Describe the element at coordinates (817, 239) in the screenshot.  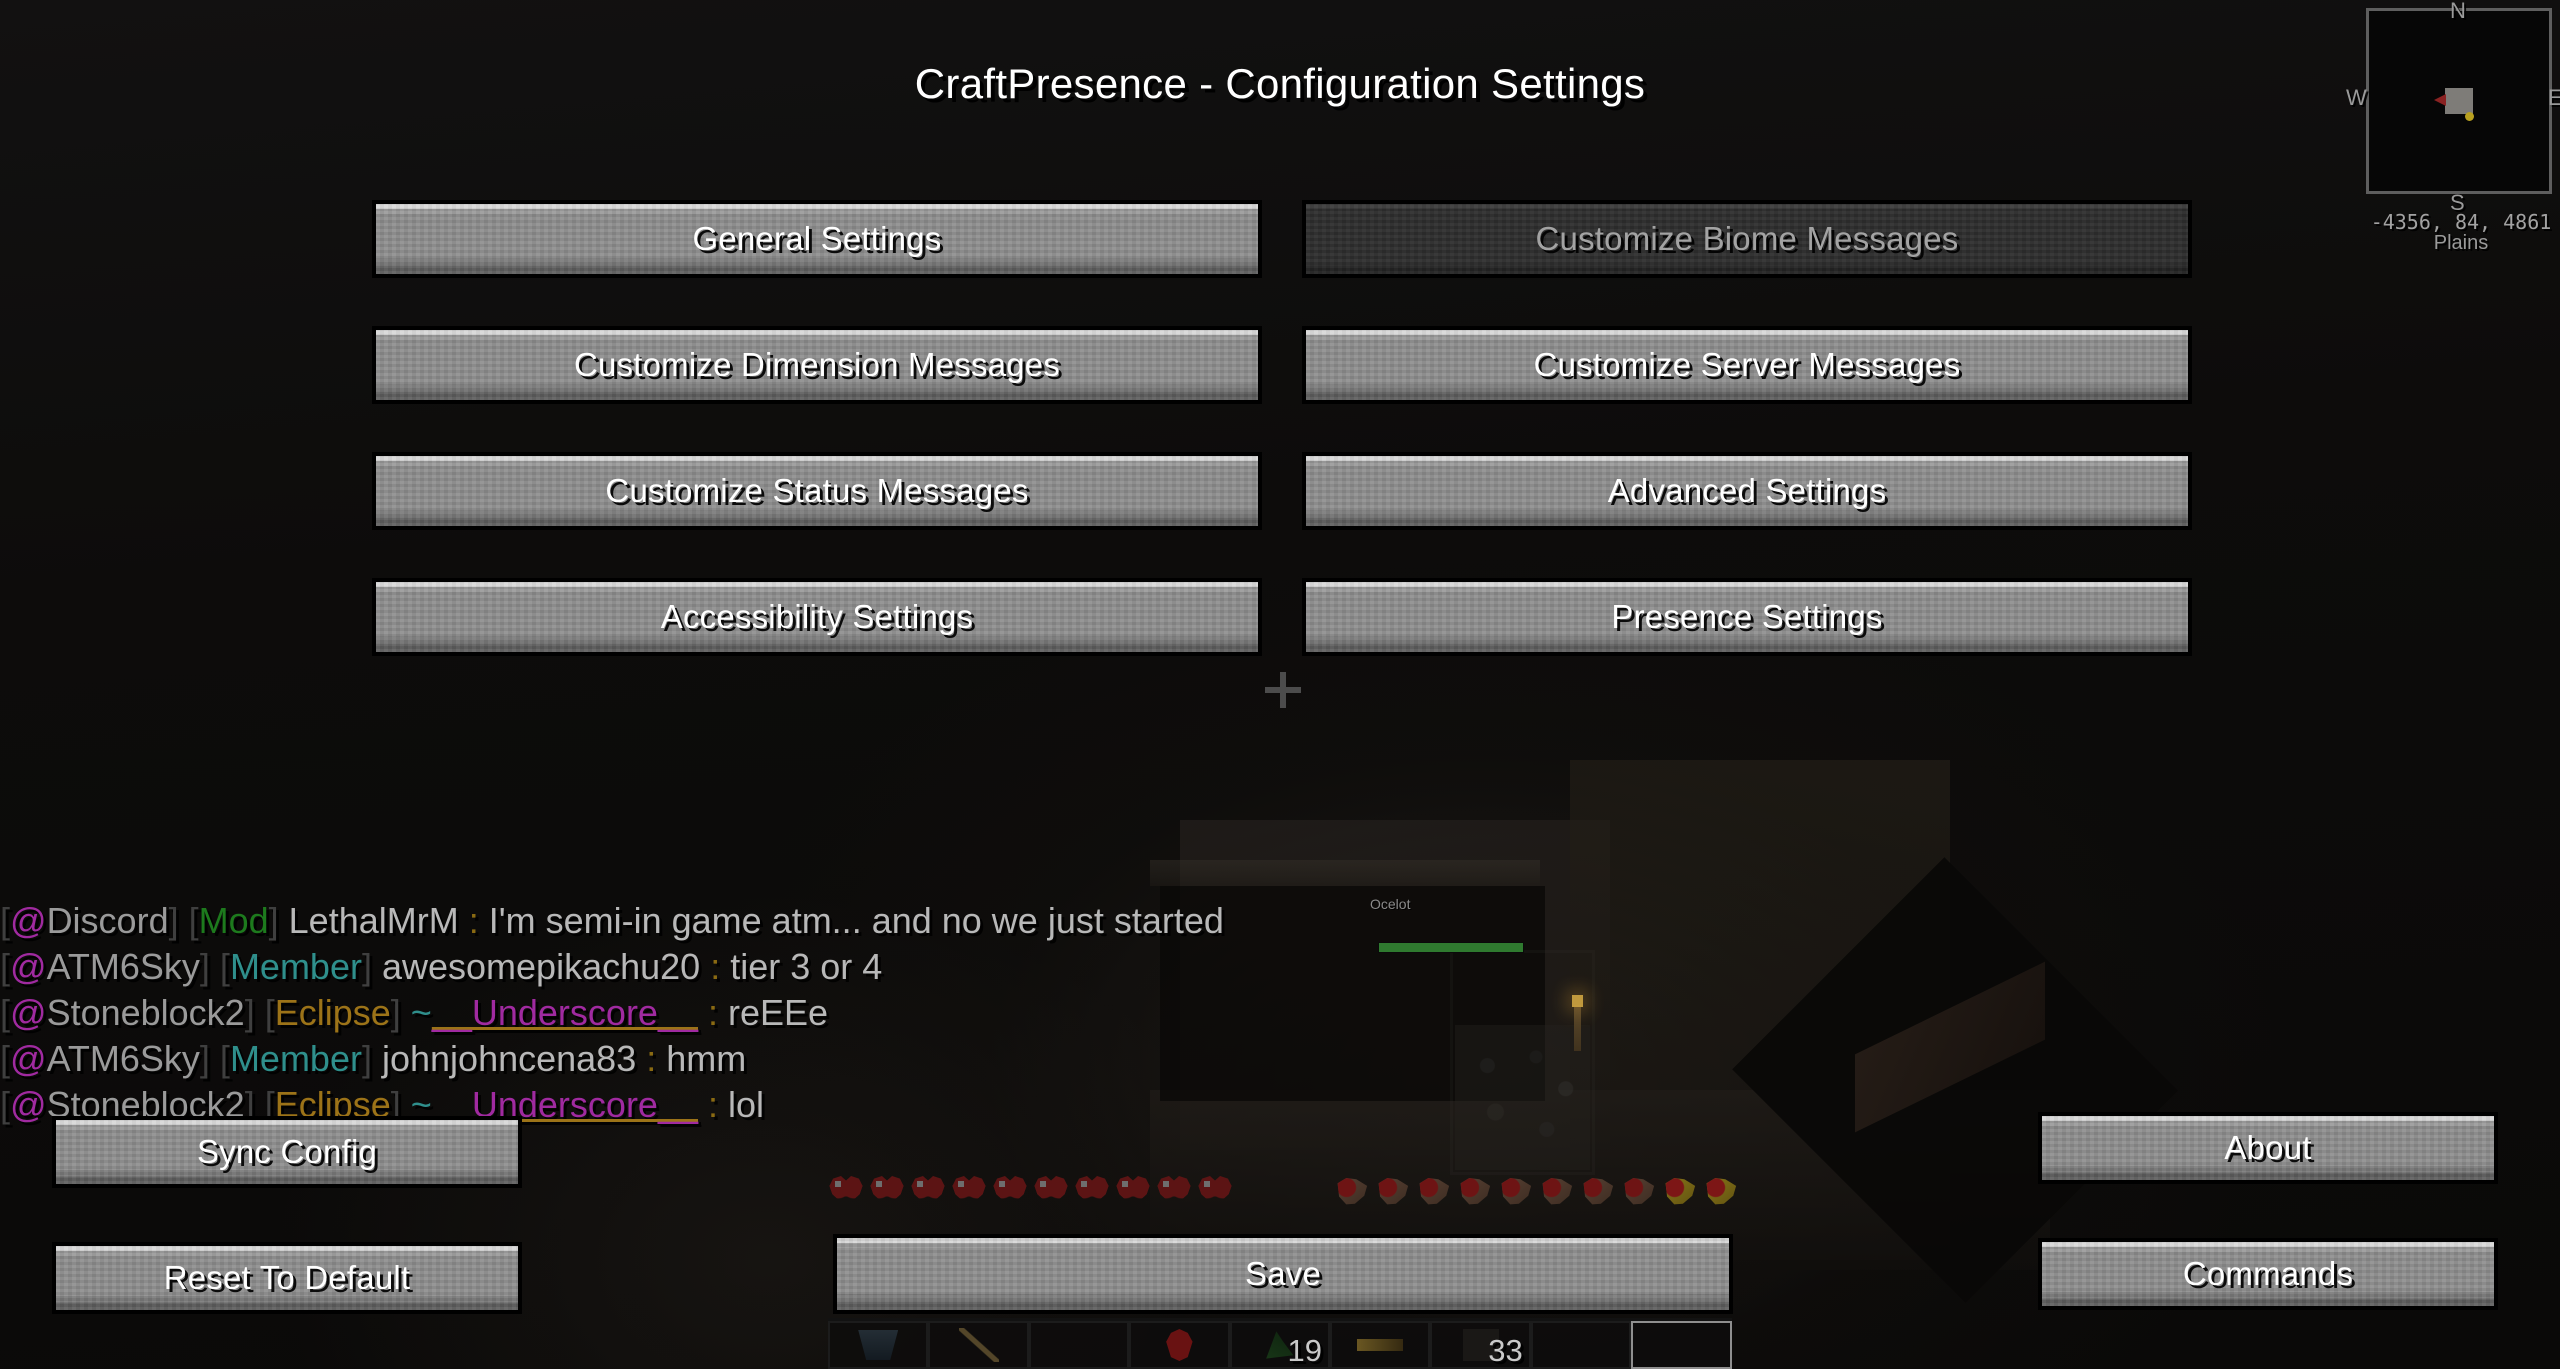
I see `general-settings-button: General Settings` at that location.